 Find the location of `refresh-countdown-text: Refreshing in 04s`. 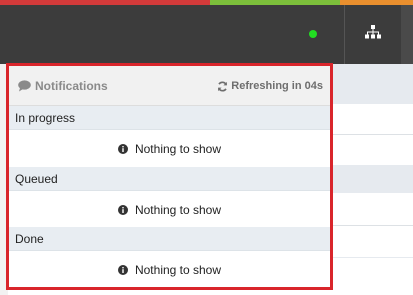

refresh-countdown-text: Refreshing in 04s is located at coordinates (277, 86).